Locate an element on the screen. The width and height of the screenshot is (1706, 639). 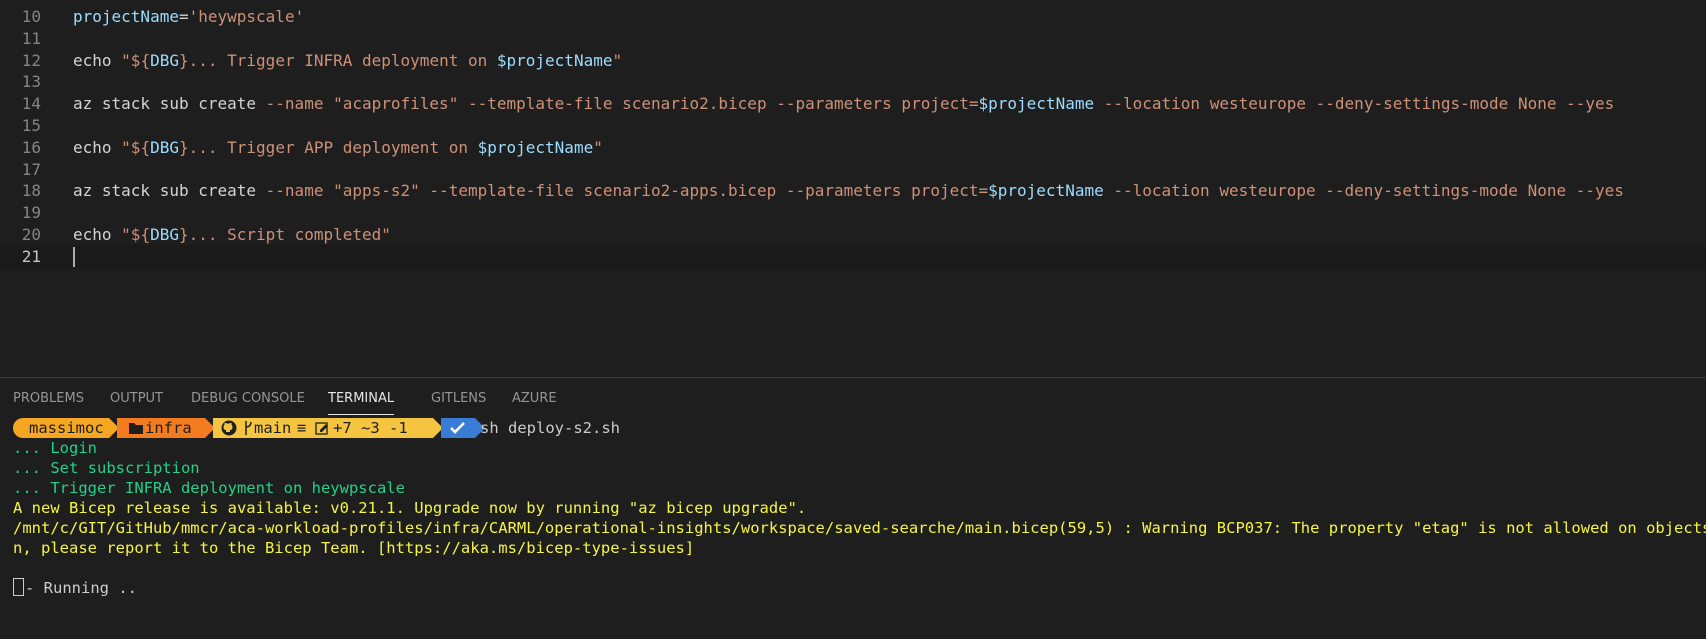
line-number: 11 is located at coordinates (31, 38).